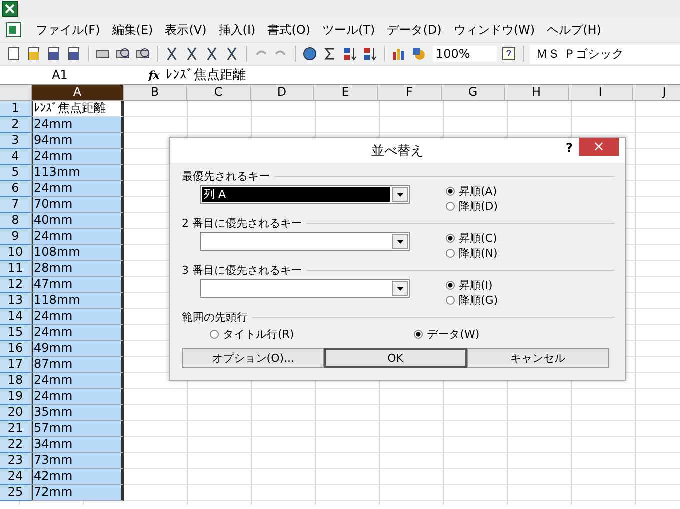  Describe the element at coordinates (14, 54) in the screenshot. I see `new-file-icon` at that location.